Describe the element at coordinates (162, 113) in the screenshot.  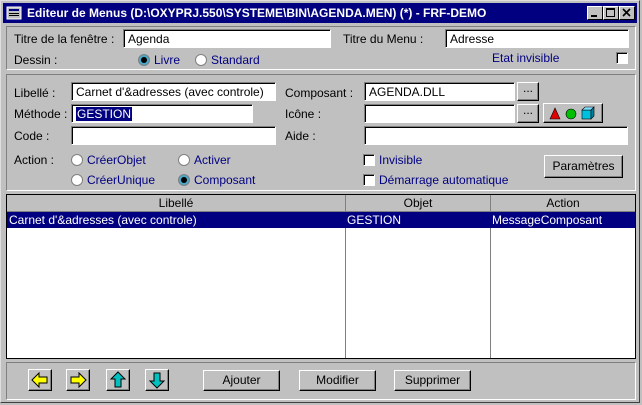
I see `methode-field: GESTION` at that location.